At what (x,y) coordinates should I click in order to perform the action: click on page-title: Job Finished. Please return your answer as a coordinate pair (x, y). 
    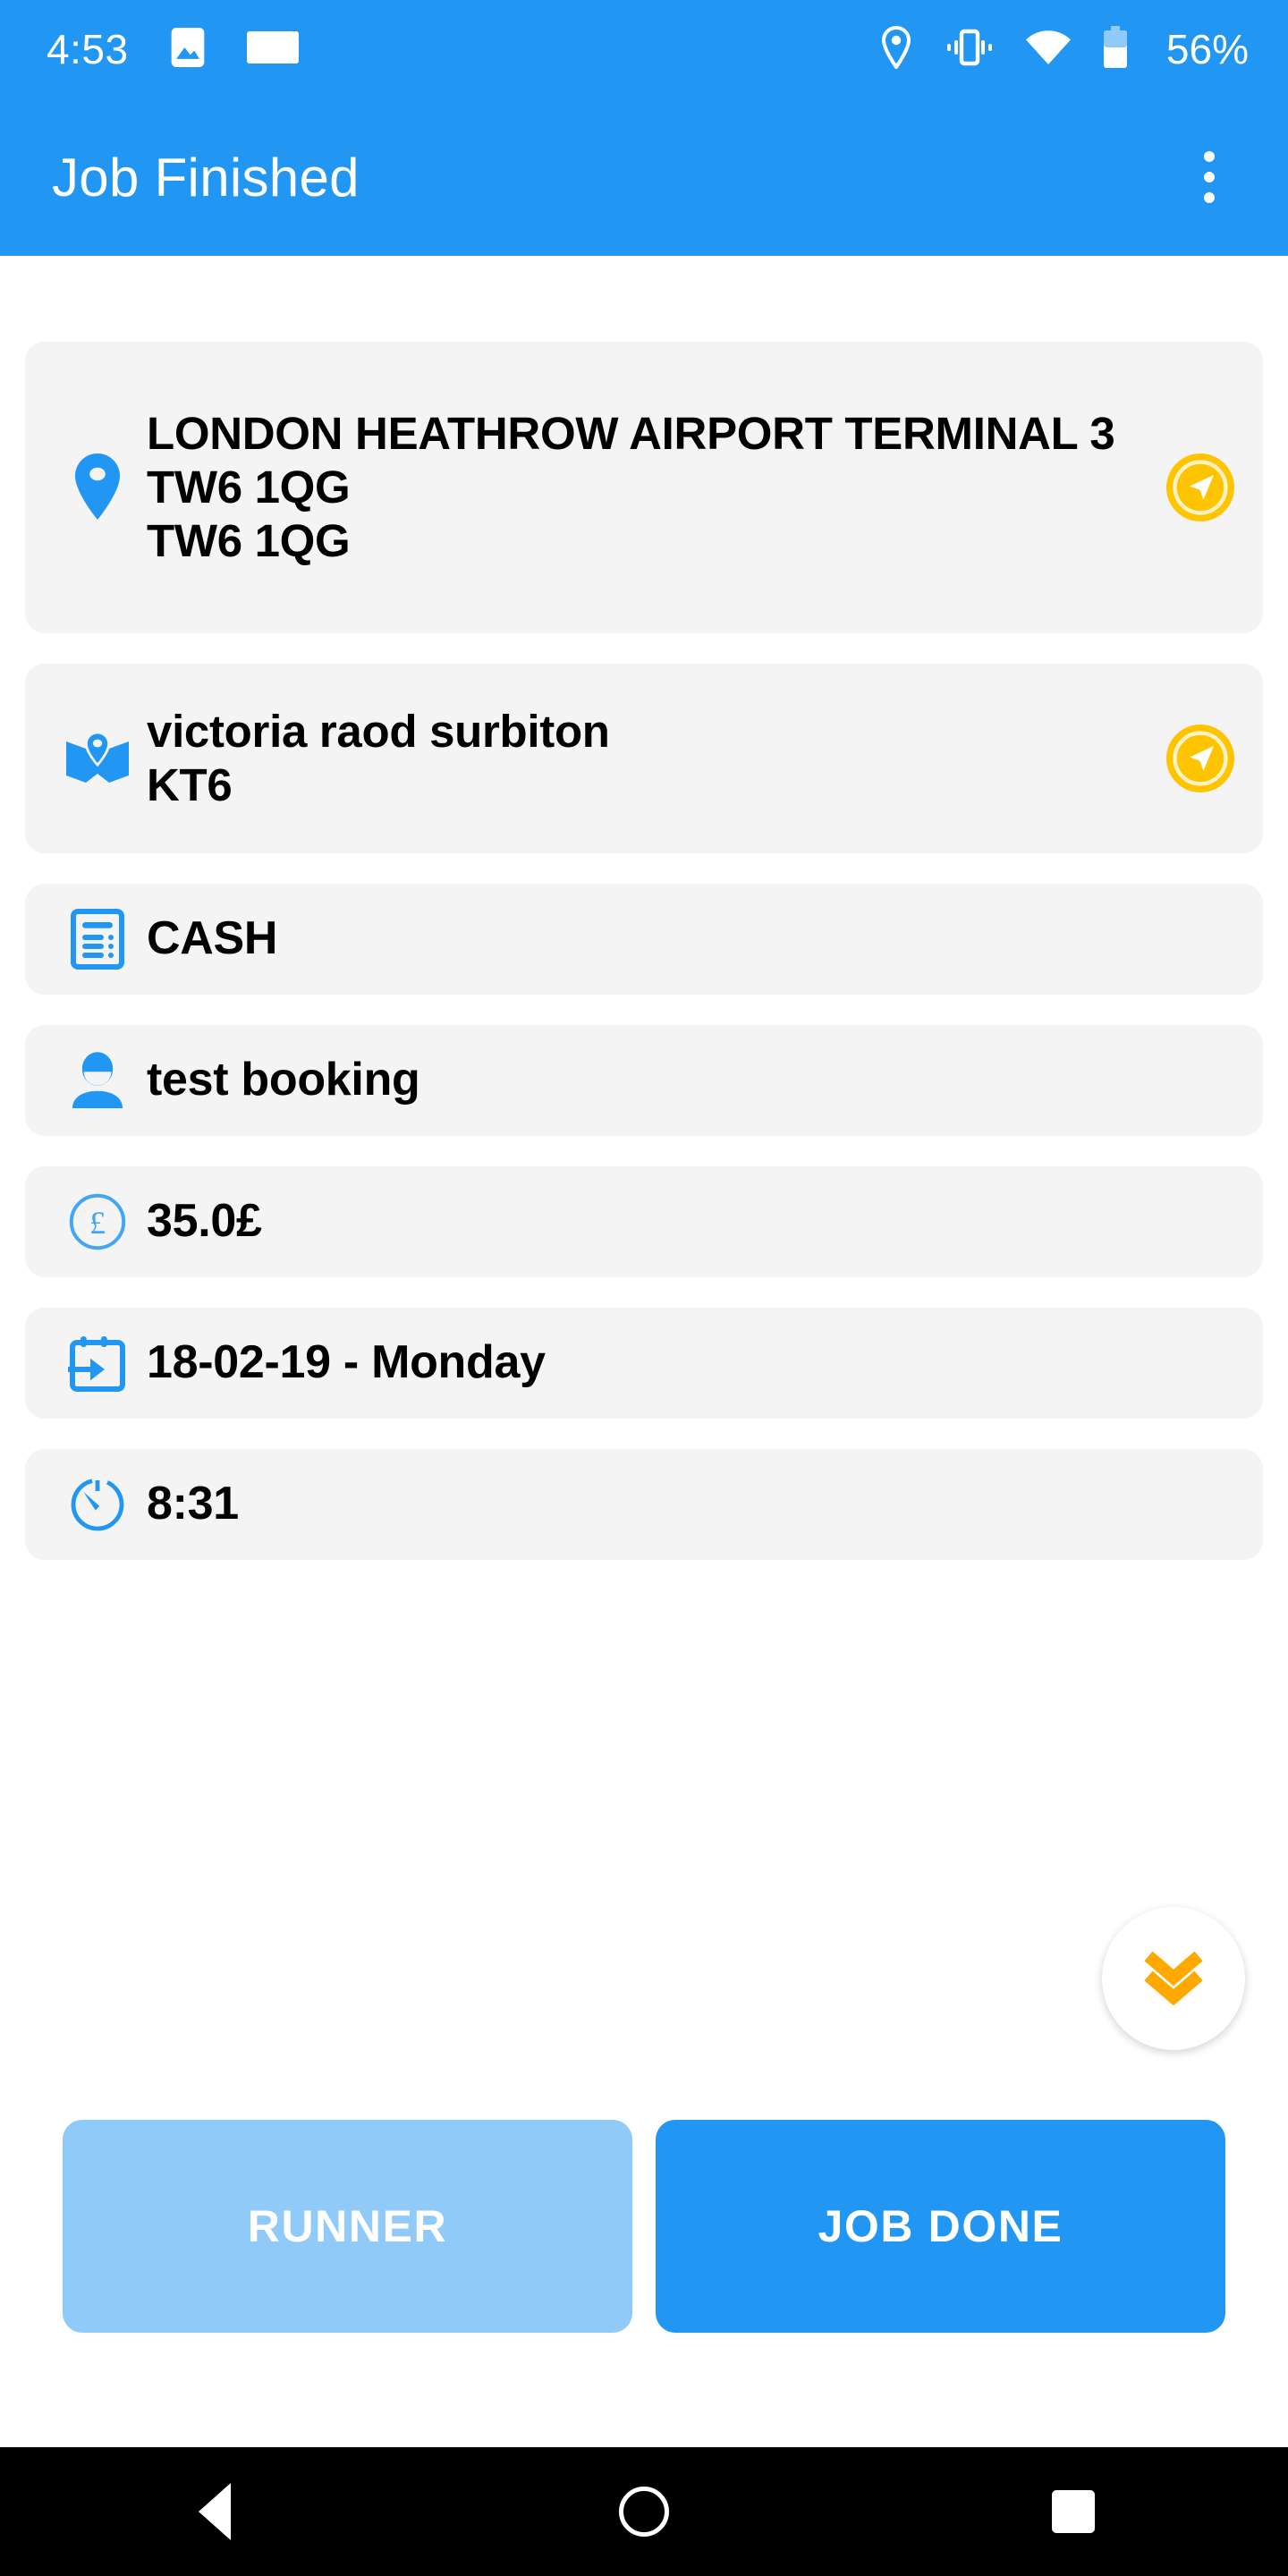
    Looking at the image, I should click on (206, 177).